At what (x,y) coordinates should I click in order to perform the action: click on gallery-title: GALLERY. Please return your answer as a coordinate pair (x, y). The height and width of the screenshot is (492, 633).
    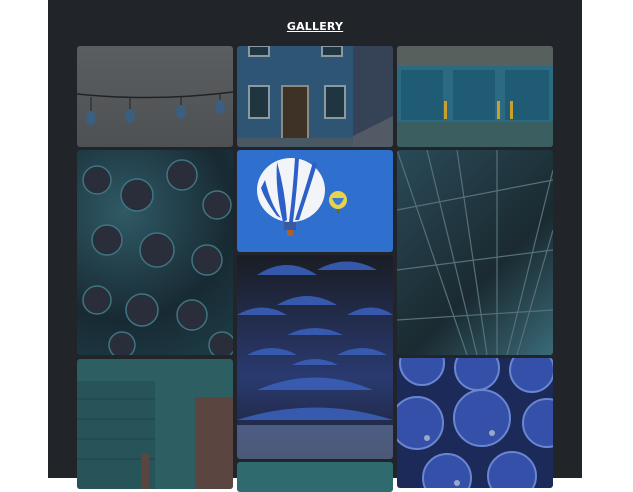
    Looking at the image, I should click on (315, 26).